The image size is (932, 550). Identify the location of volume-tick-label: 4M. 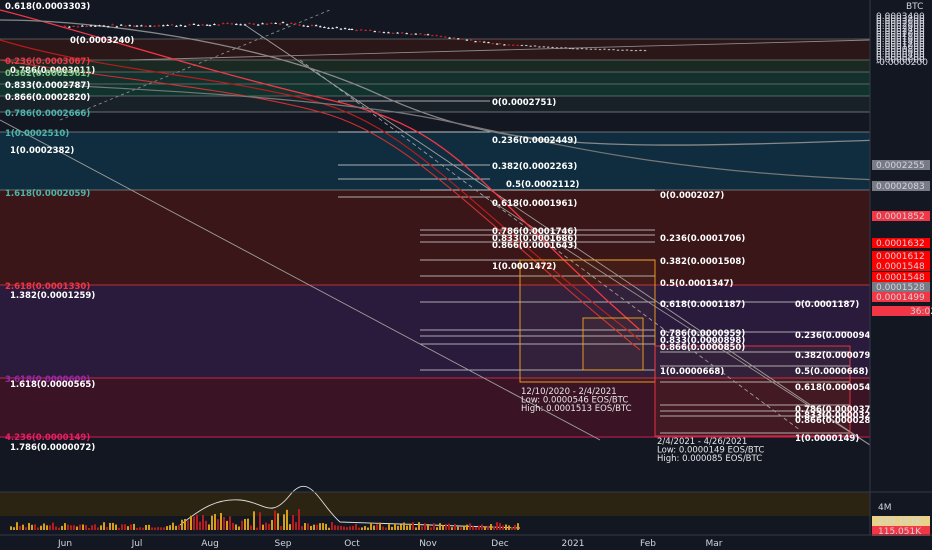
(885, 508).